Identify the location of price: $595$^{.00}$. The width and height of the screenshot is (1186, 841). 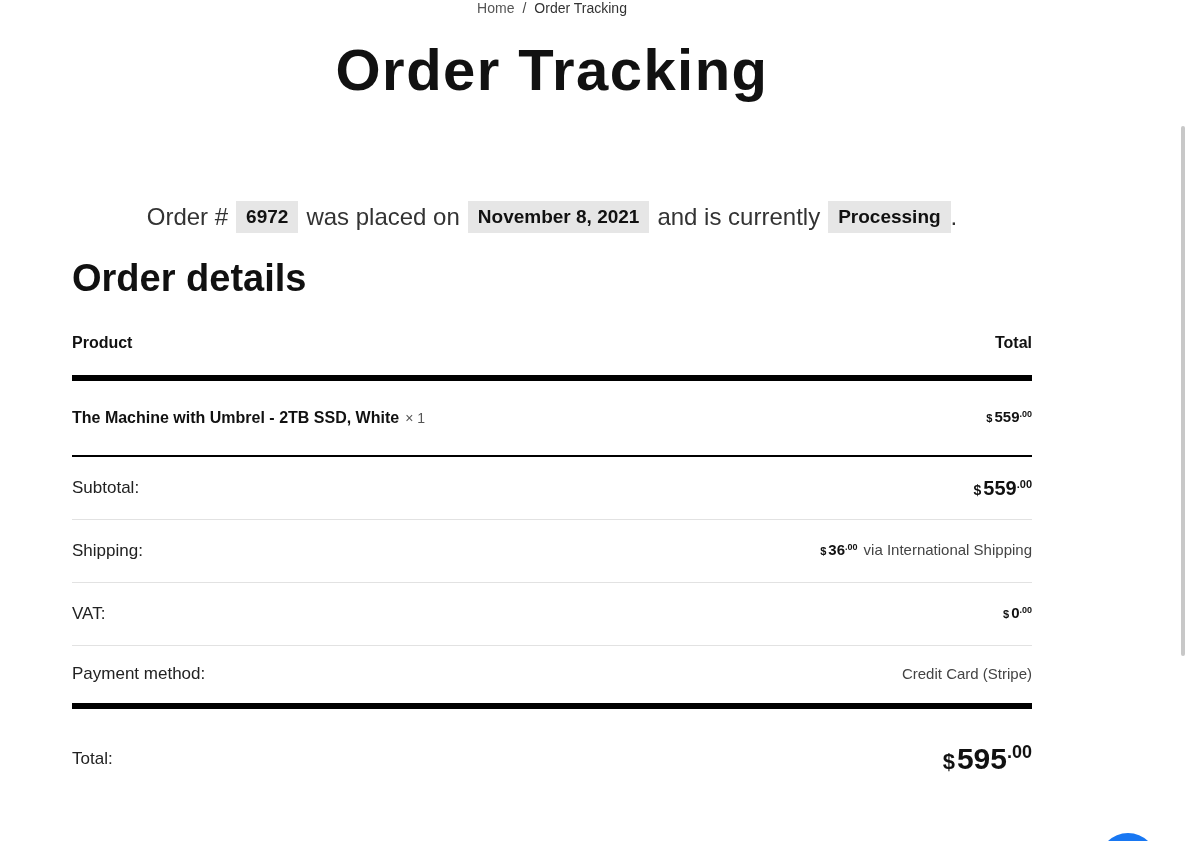
(987, 759).